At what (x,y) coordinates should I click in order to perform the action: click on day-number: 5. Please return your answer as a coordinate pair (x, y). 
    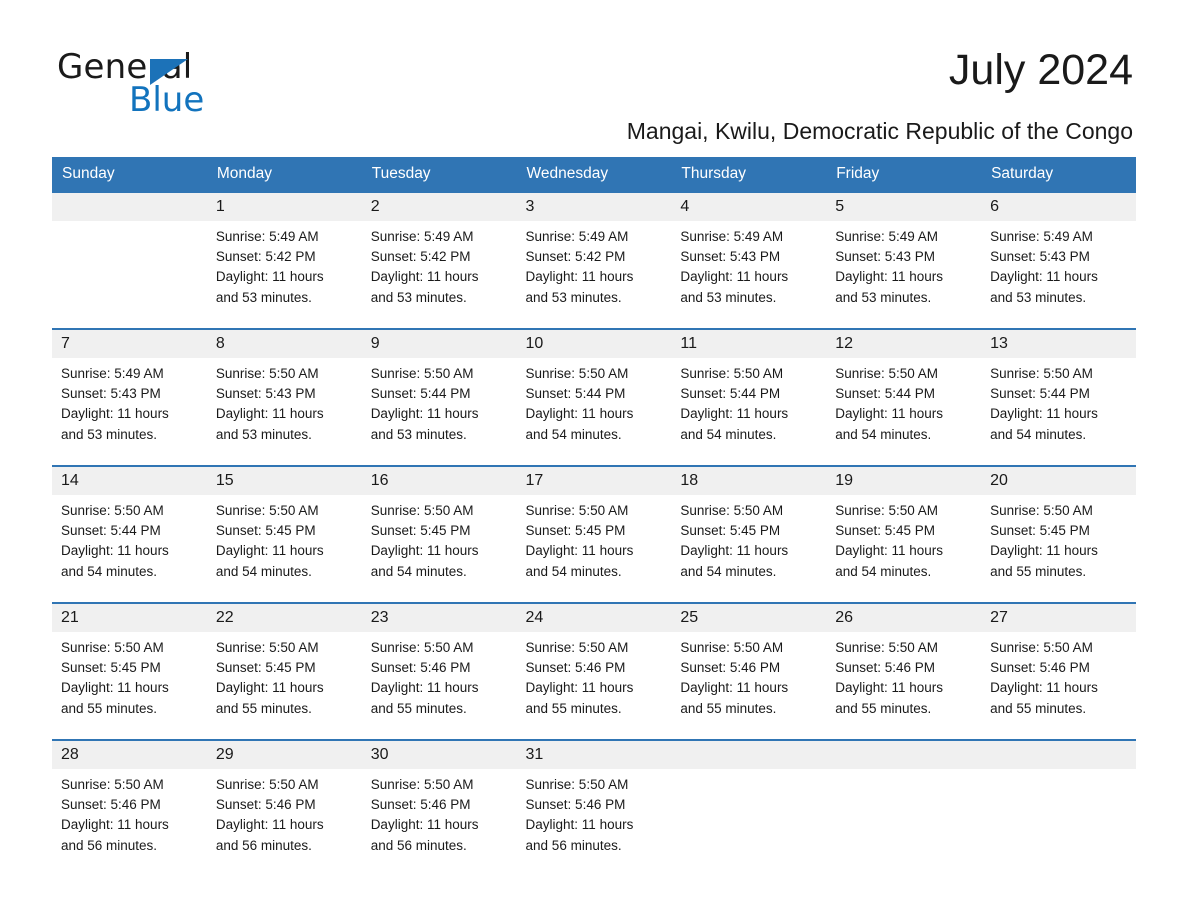
    Looking at the image, I should click on (904, 207).